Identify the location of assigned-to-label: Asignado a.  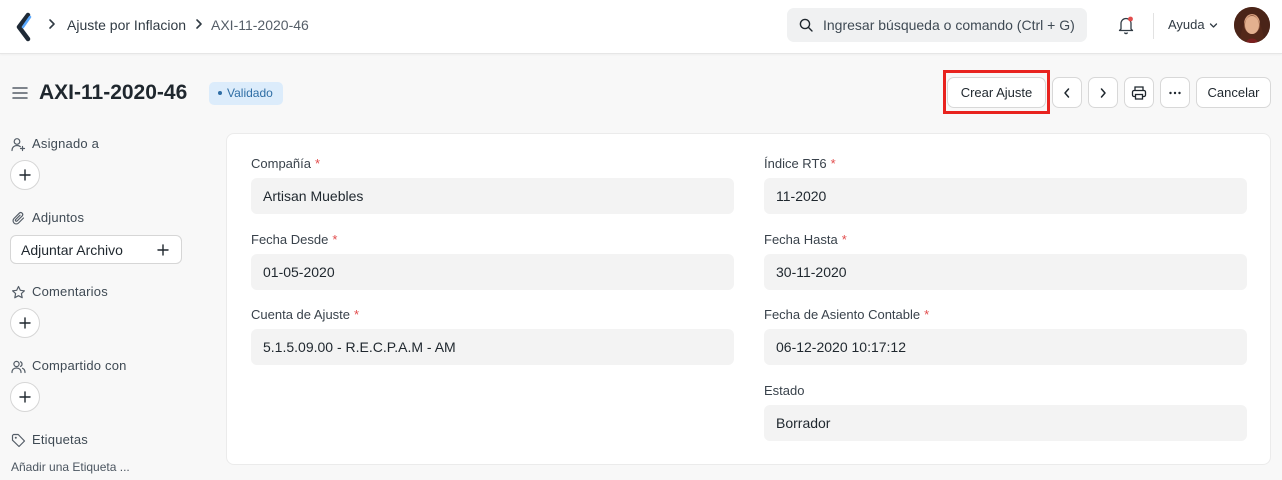
(66, 143).